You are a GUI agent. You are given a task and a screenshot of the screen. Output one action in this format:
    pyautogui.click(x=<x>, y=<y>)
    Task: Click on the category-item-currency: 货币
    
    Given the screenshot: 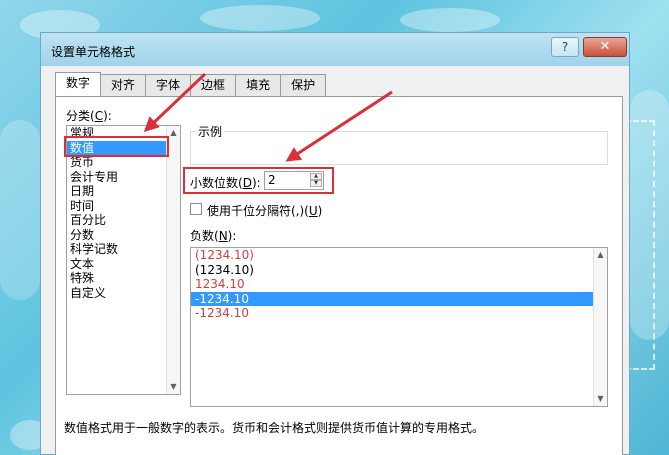 What is the action you would take?
    pyautogui.click(x=123, y=162)
    